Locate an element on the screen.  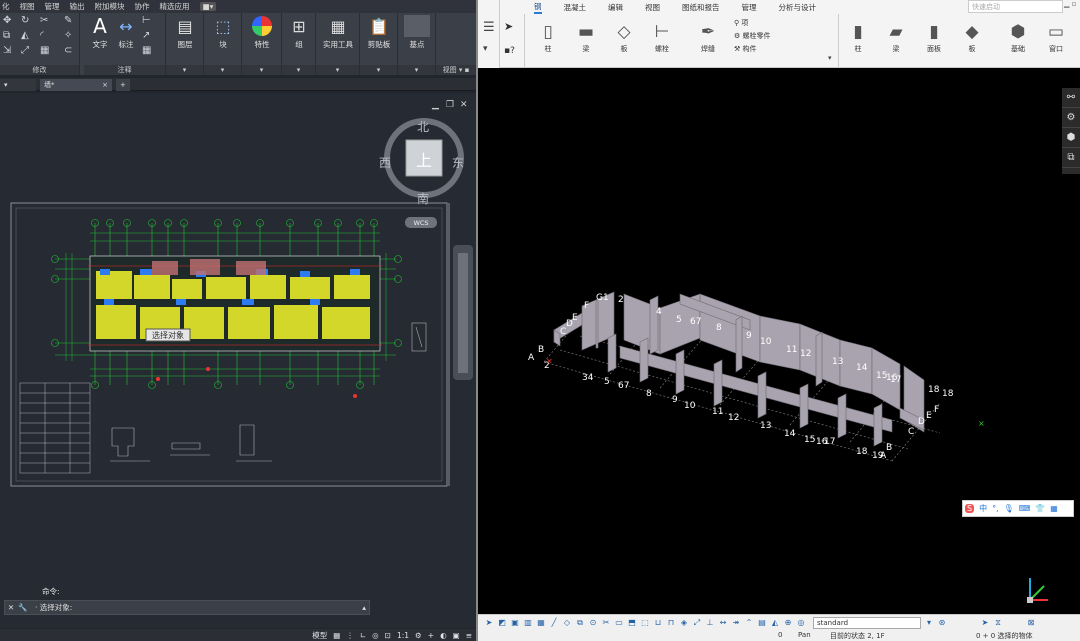
select-pointer-icon: ➤ is located at coordinates (508, 26).